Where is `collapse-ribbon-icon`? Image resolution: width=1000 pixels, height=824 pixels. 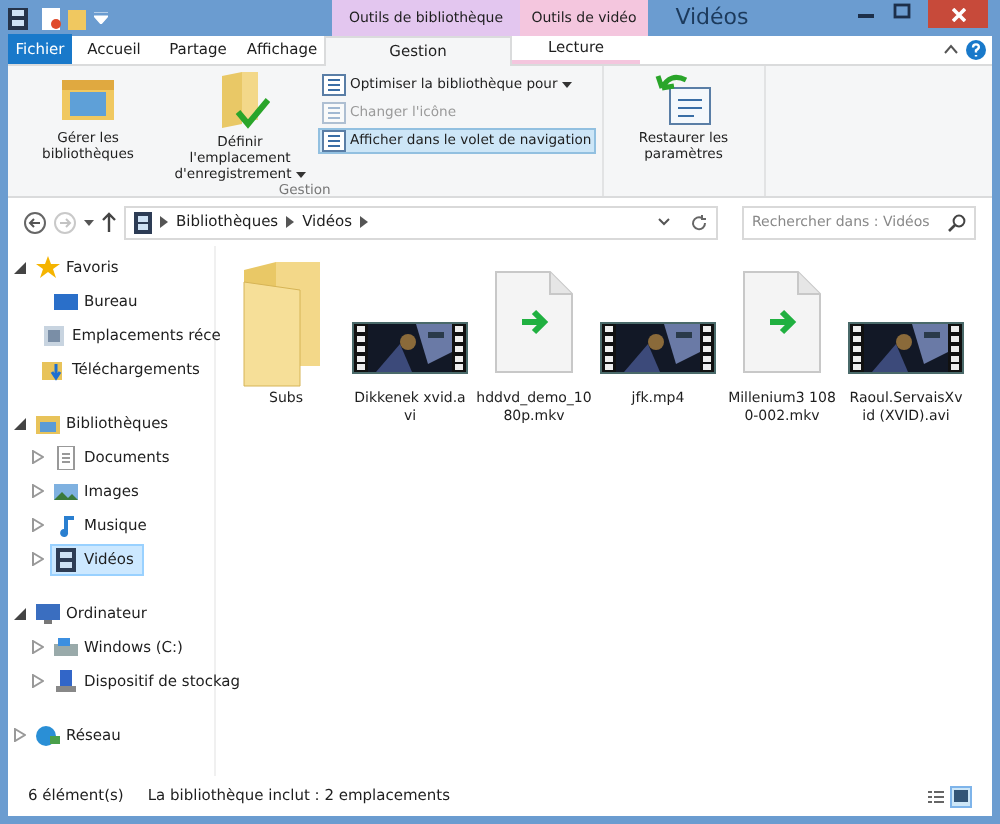 collapse-ribbon-icon is located at coordinates (951, 49).